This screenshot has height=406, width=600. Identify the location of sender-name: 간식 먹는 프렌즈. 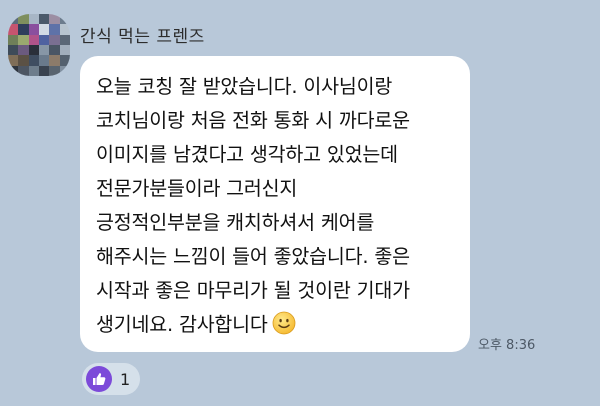
(142, 37).